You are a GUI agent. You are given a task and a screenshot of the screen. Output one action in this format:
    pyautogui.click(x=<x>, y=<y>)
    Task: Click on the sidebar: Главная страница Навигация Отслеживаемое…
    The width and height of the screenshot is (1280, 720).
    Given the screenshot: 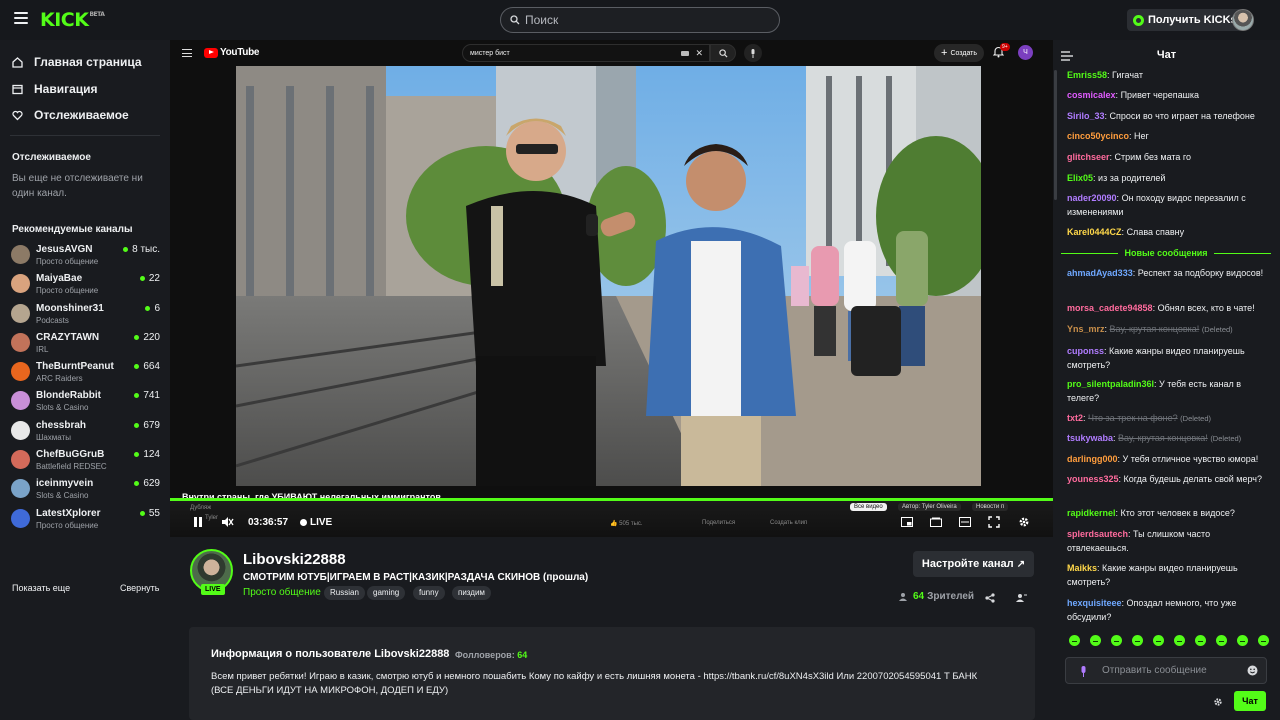 What is the action you would take?
    pyautogui.click(x=85, y=380)
    